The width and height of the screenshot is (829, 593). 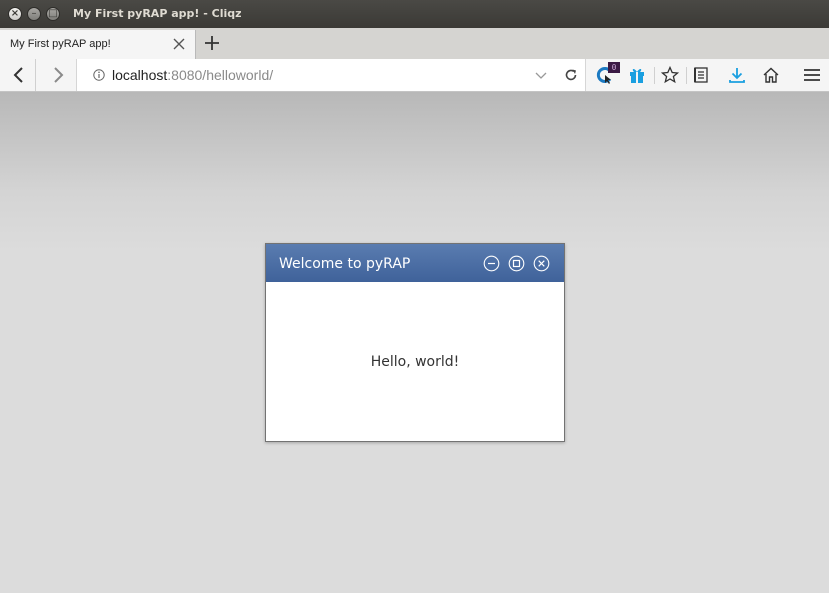 I want to click on tab-strip: My First pyRAP app!, so click(x=414, y=43).